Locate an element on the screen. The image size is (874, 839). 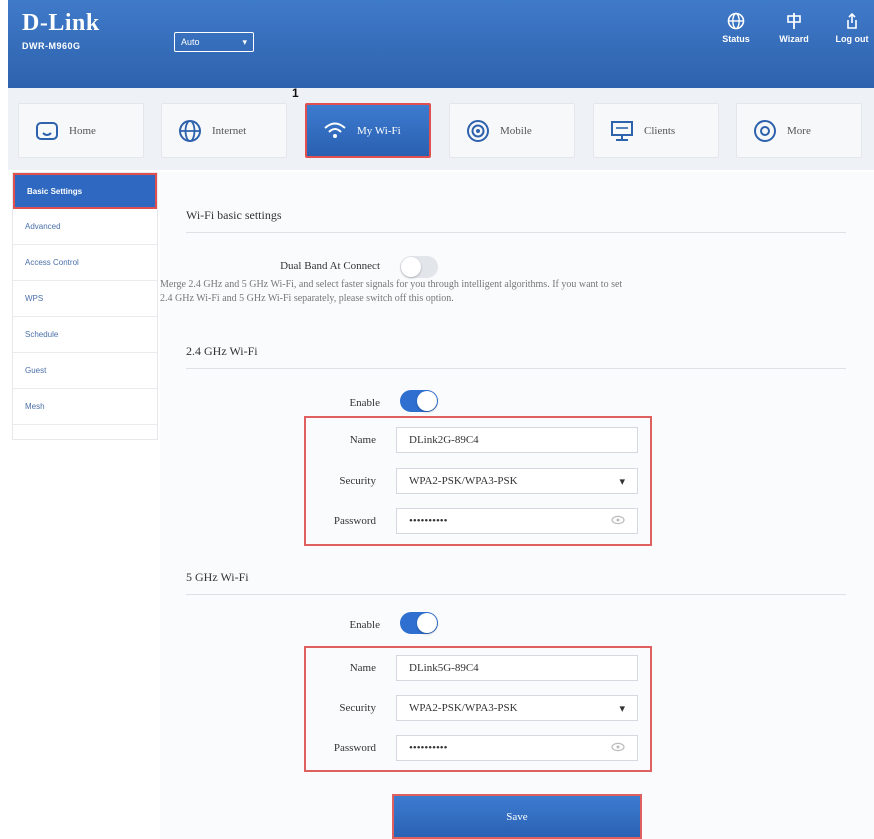
save-highlight: Save is located at coordinates (517, 816).